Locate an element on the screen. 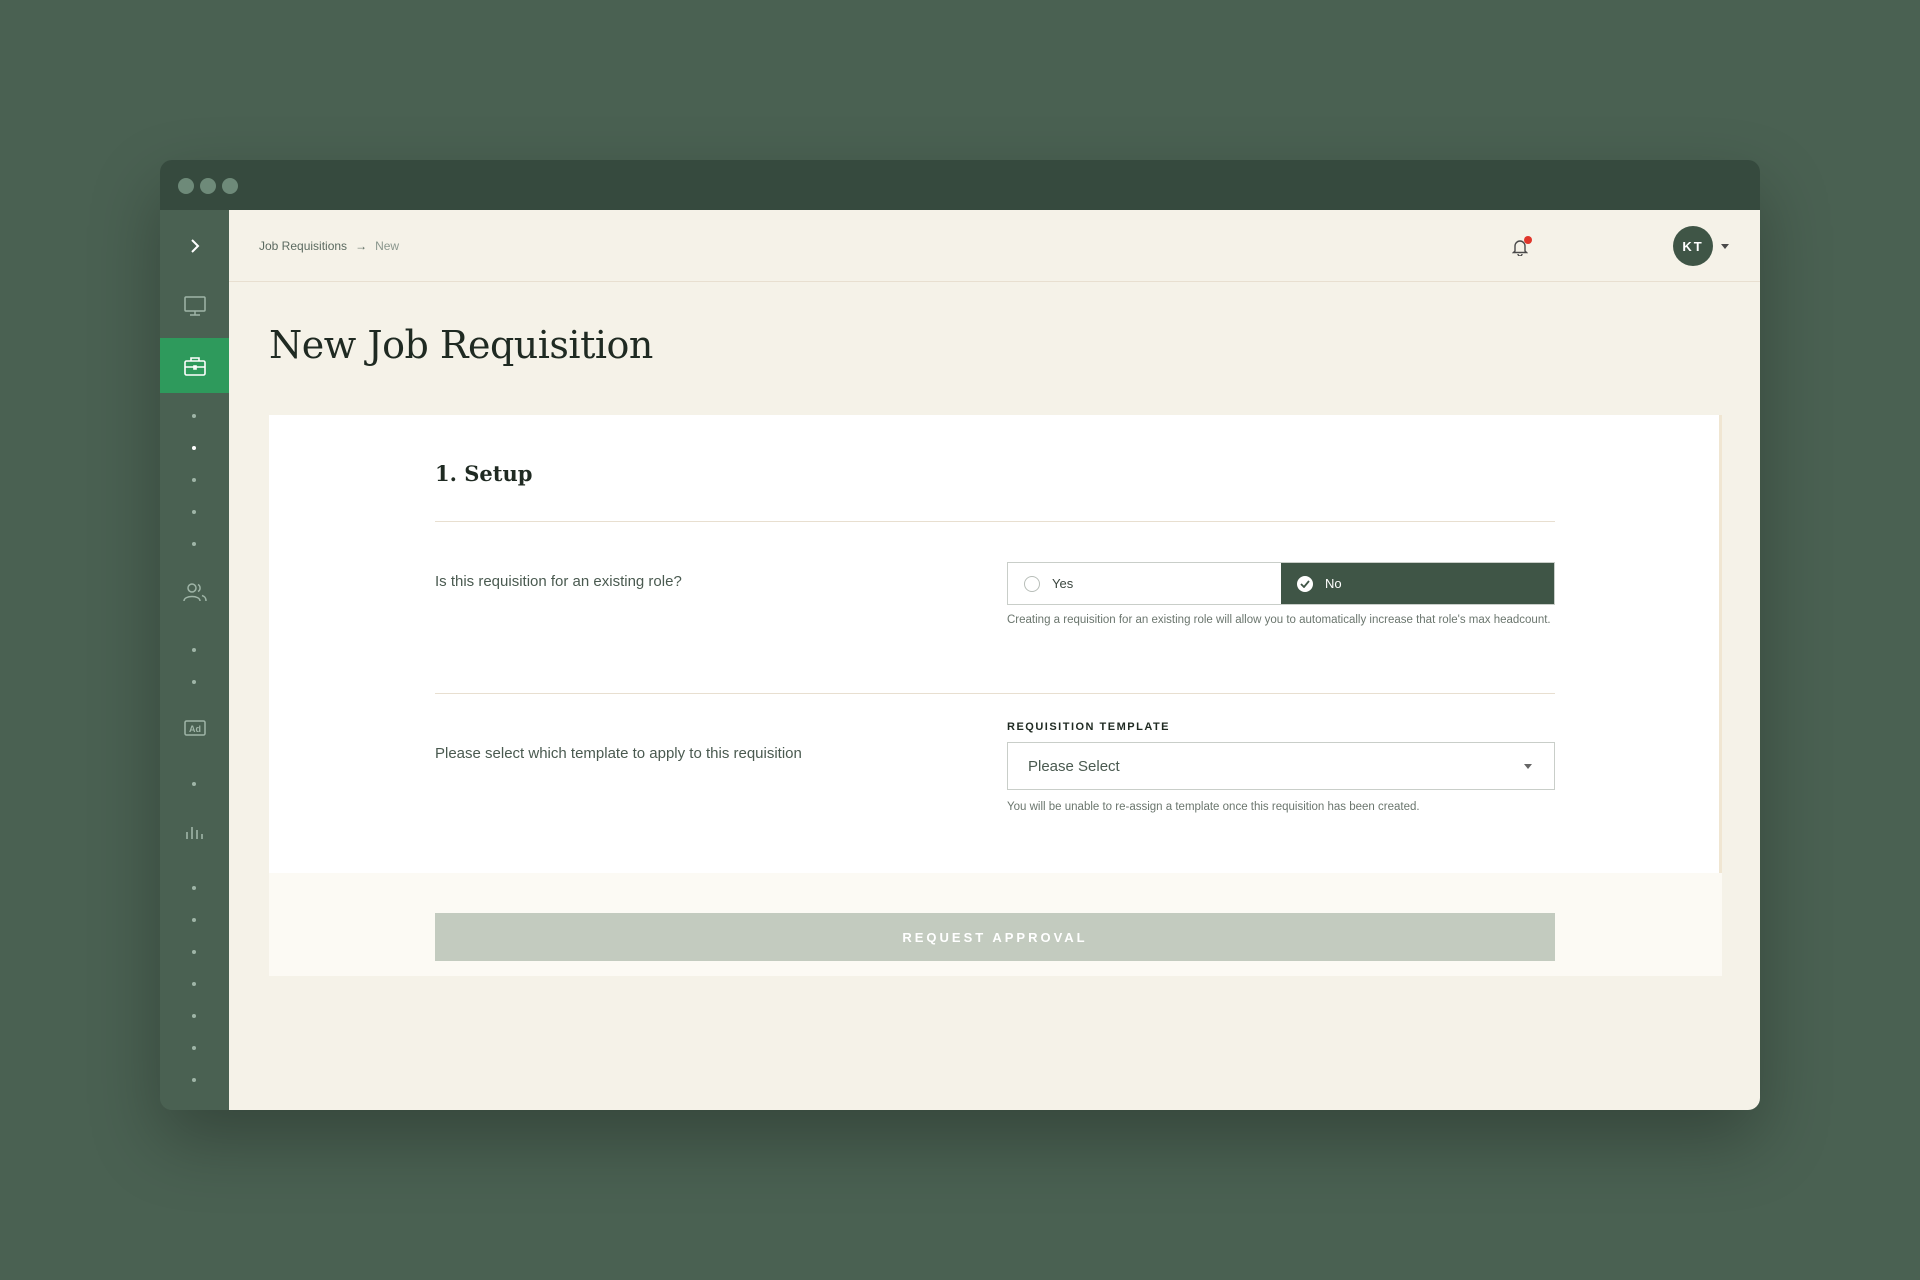  radio-unchecked-icon is located at coordinates (1032, 583).